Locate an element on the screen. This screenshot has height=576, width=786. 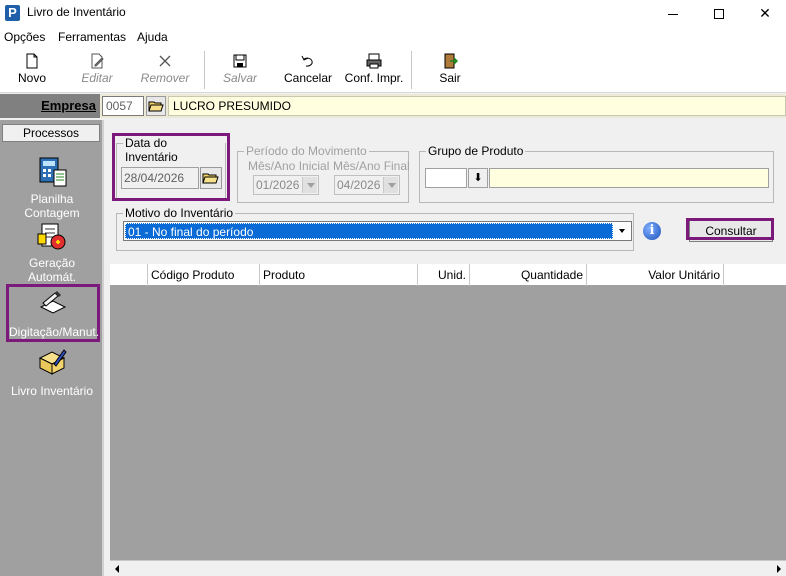
grupo-produto-name-field is located at coordinates (629, 178).